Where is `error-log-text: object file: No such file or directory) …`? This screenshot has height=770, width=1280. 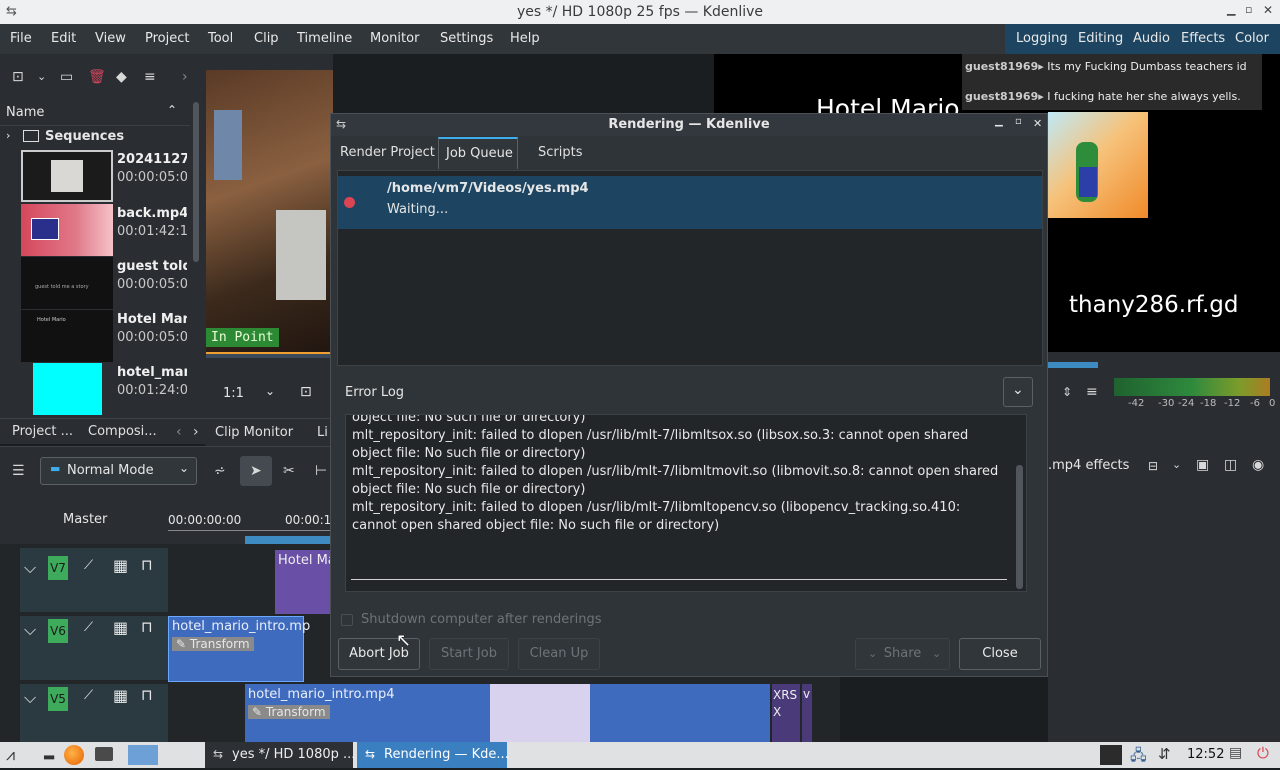
error-log-text: object file: No such file or directory) … is located at coordinates (686, 503).